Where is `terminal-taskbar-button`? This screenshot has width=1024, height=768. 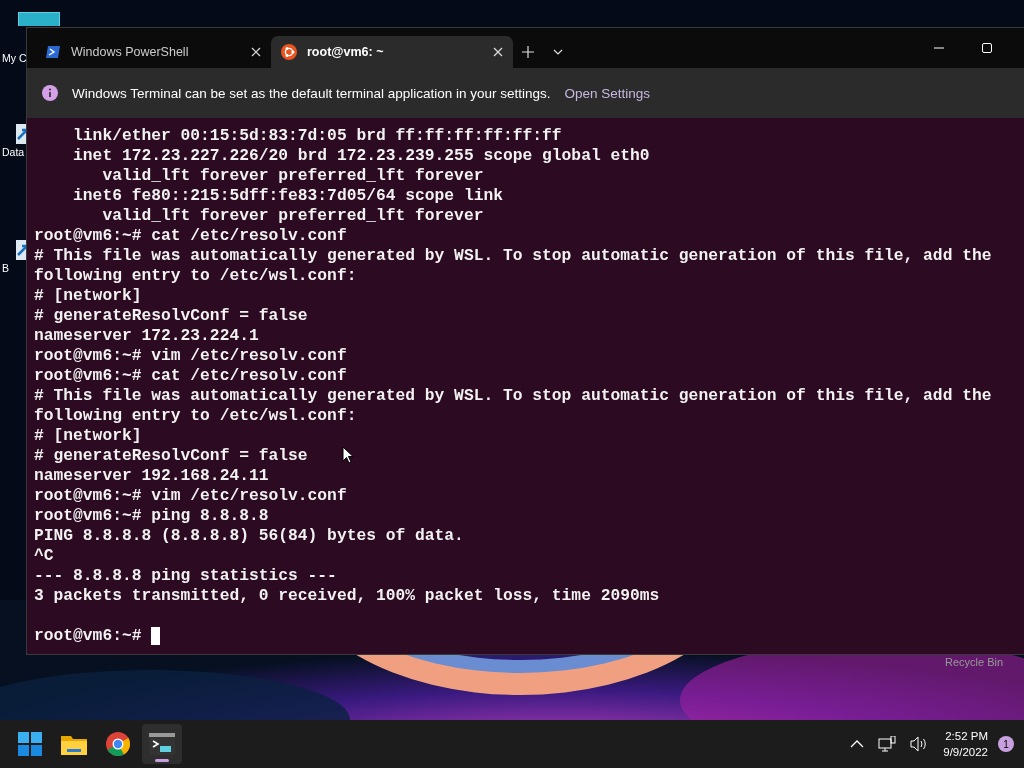
terminal-taskbar-button is located at coordinates (162, 744).